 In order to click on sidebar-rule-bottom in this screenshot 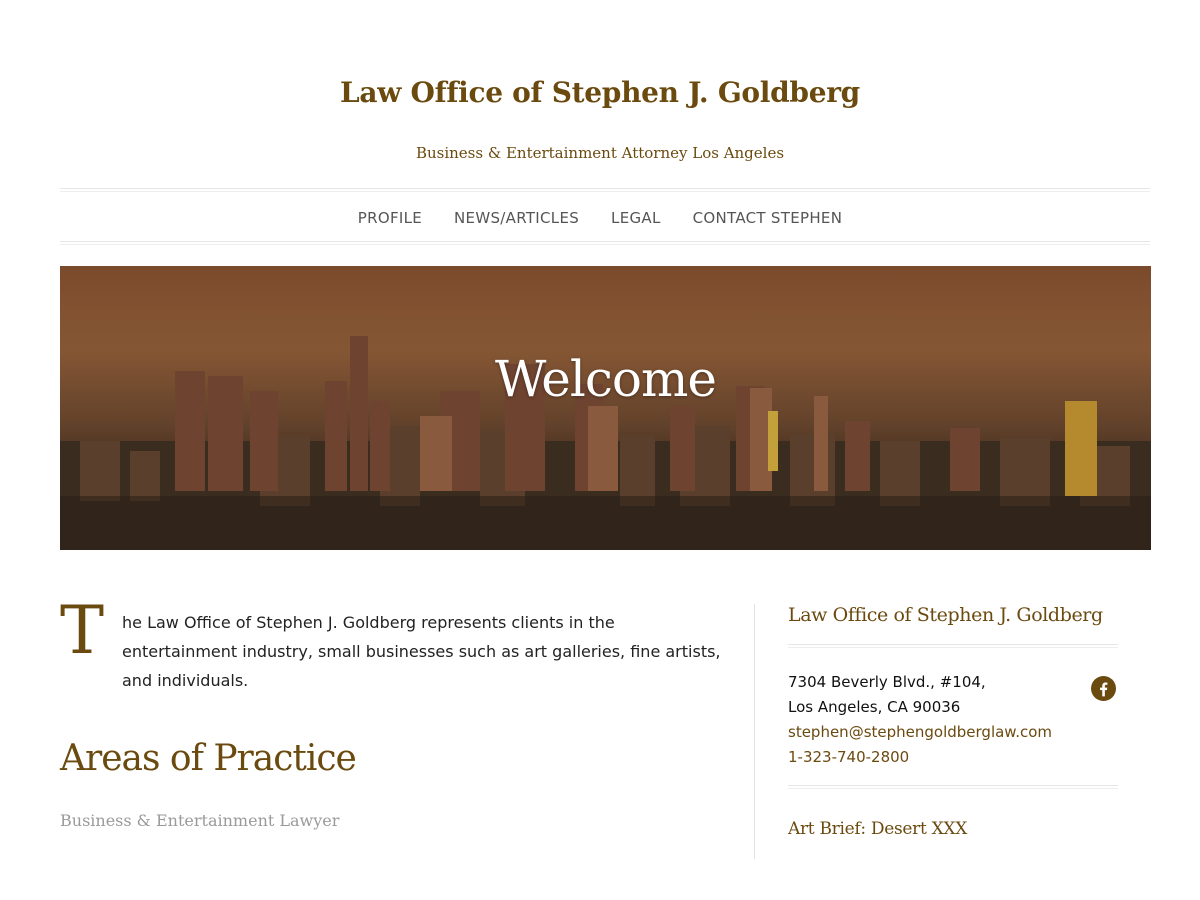, I will do `click(953, 787)`.